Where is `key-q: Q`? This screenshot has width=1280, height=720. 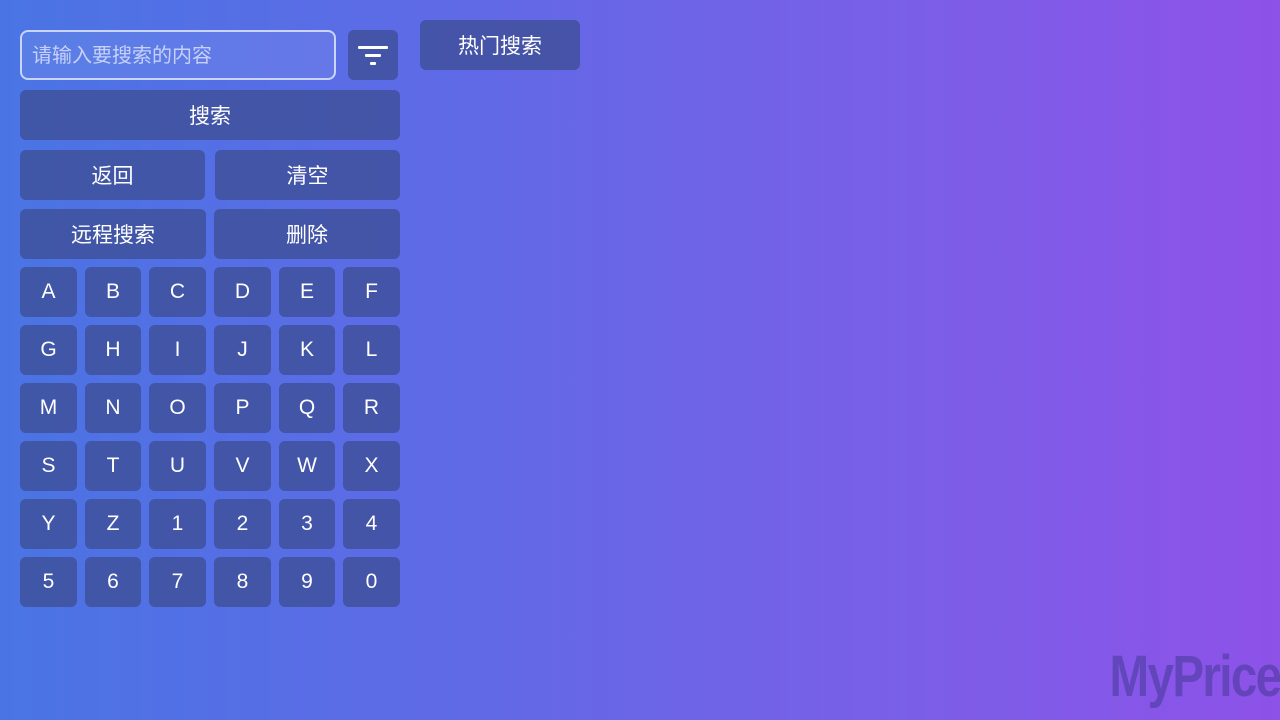
key-q: Q is located at coordinates (307, 408).